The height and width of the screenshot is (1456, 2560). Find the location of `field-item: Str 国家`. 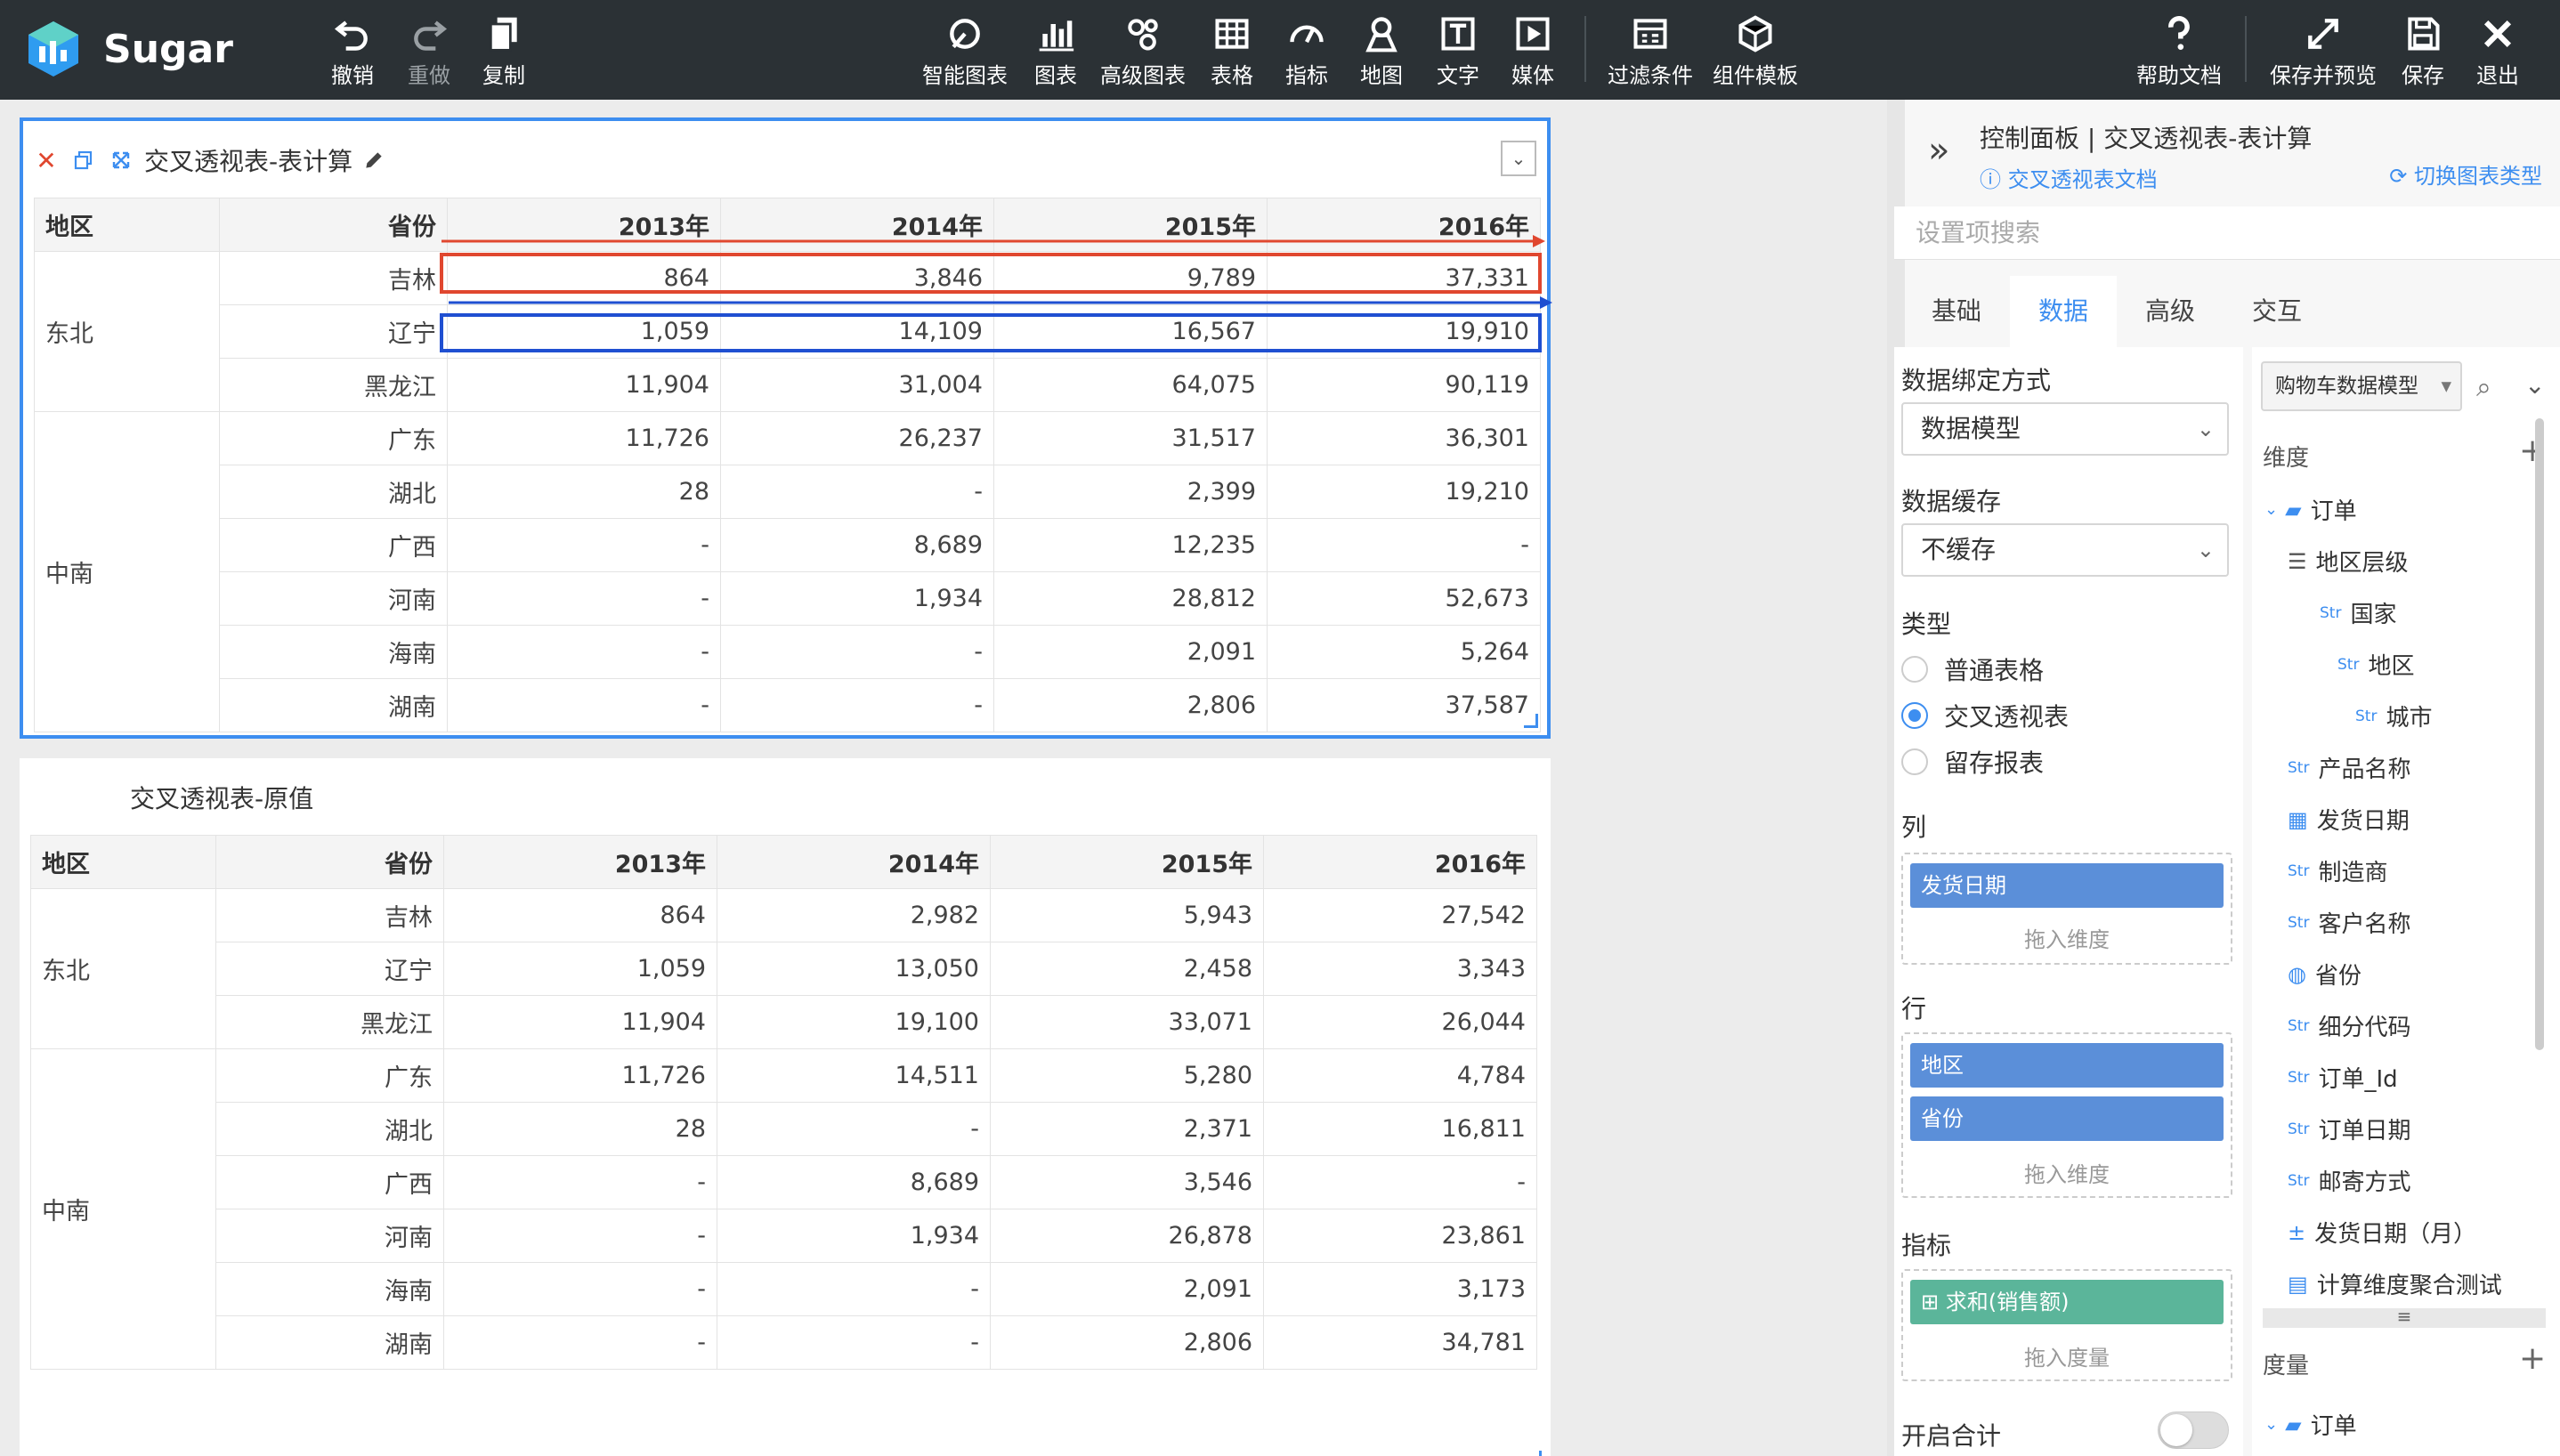

field-item: Str 国家 is located at coordinates (2358, 612).